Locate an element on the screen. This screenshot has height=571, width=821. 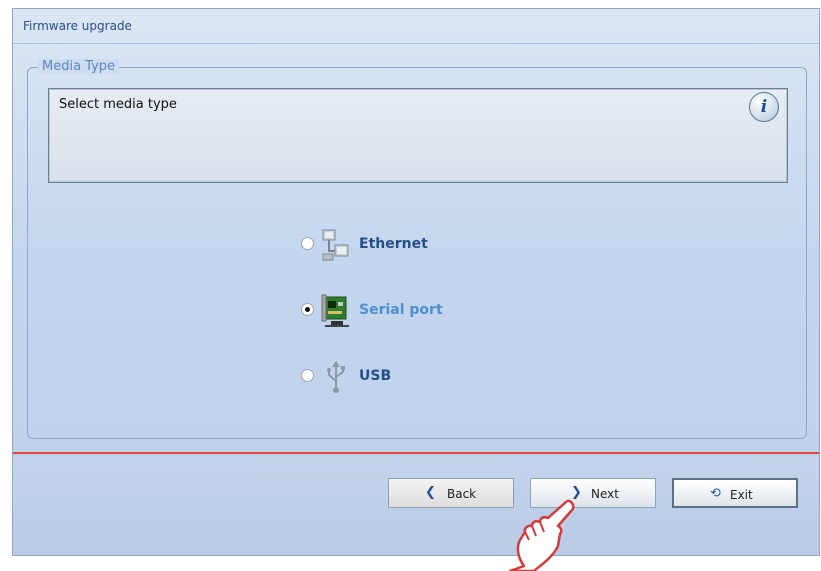
serial-port-radio is located at coordinates (307, 309).